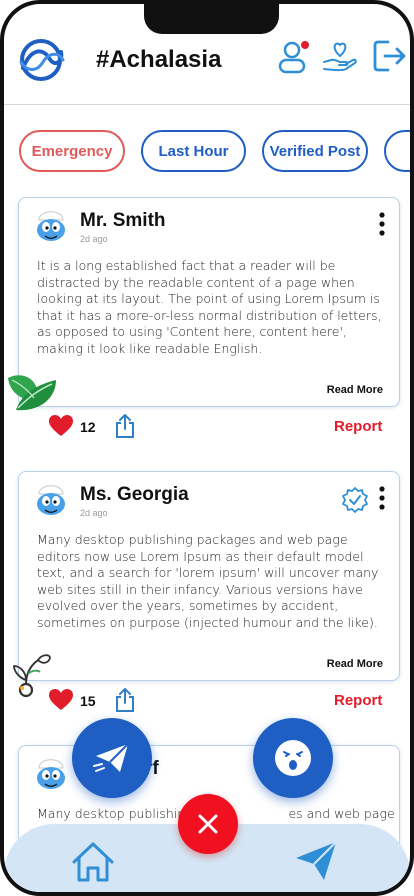 This screenshot has width=414, height=896. I want to click on mood-button, so click(293, 758).